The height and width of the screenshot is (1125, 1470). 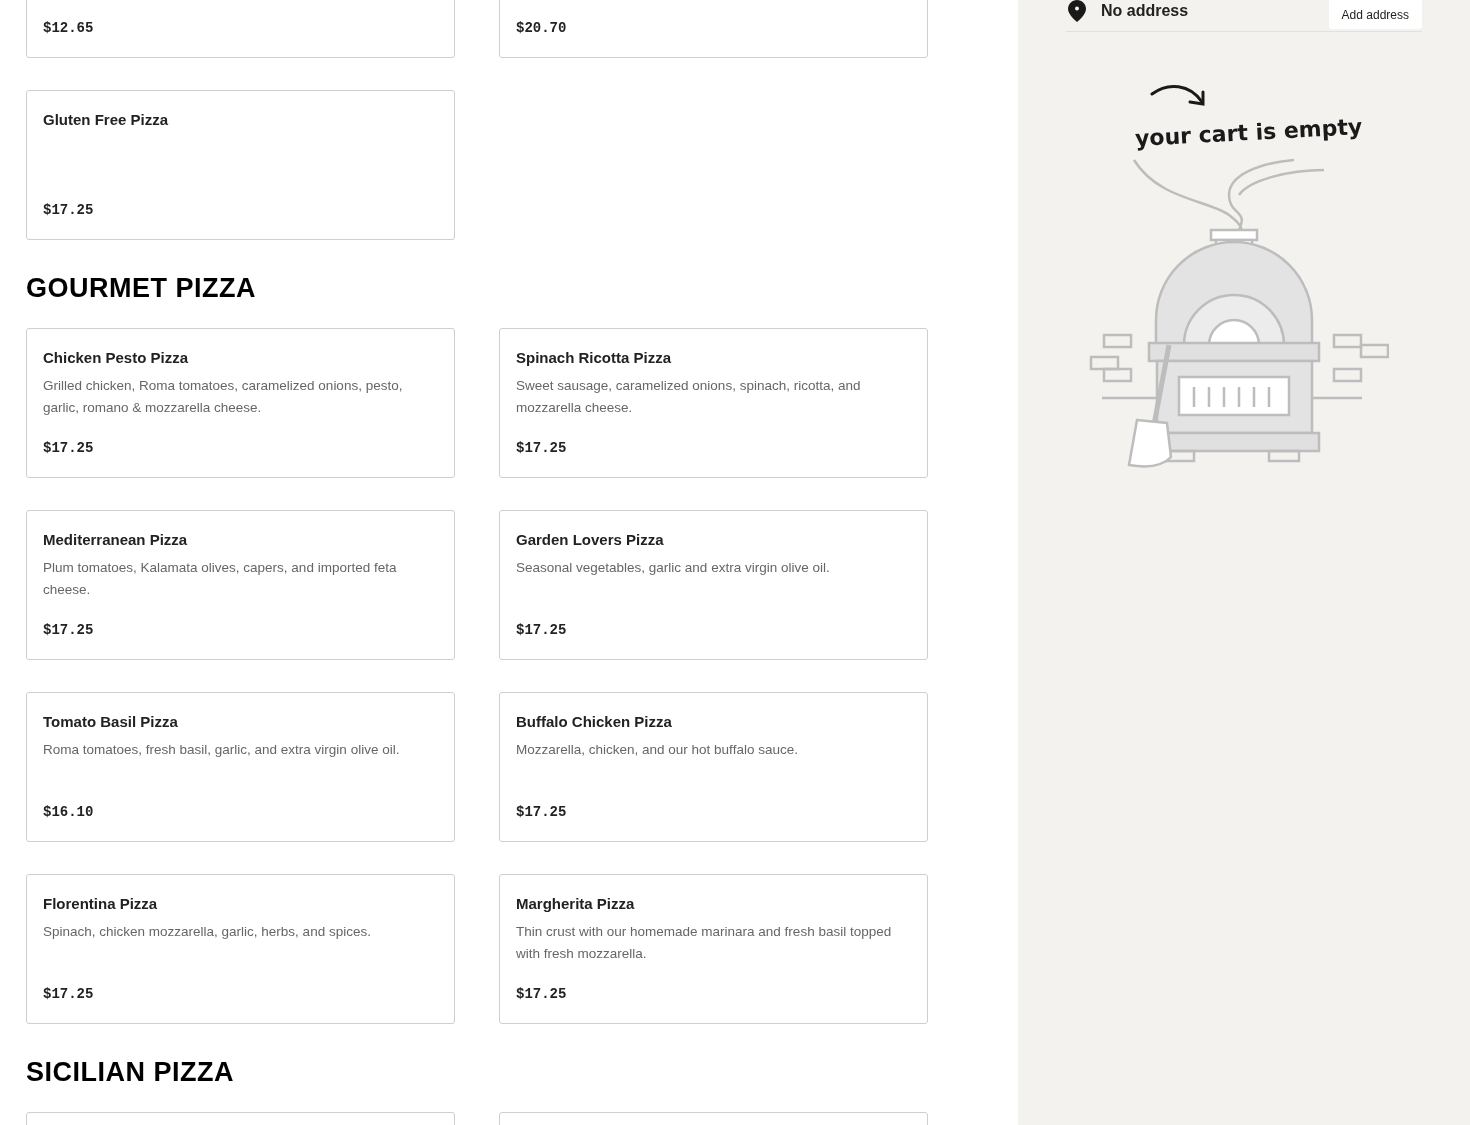 I want to click on menu-card: Chicken Pesto Pizza Grilled chicken, Roma tomatoes, caramelized onions, pesto, garlic, romano & mozzarella cheese. $17.25, so click(x=240, y=403).